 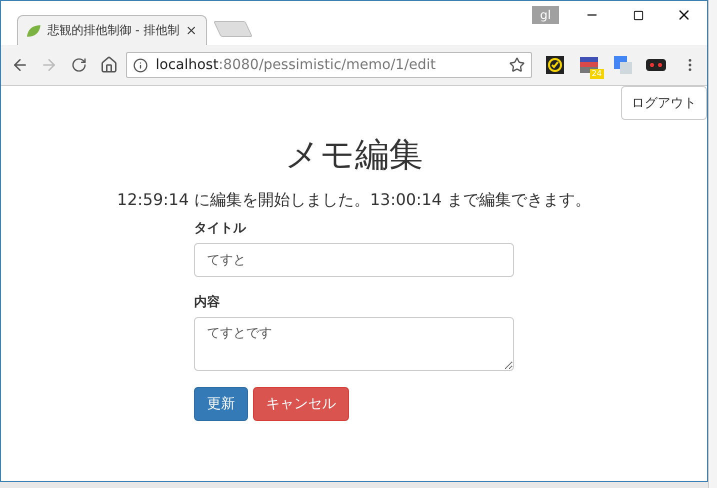 I want to click on maximize-icon, so click(x=638, y=15).